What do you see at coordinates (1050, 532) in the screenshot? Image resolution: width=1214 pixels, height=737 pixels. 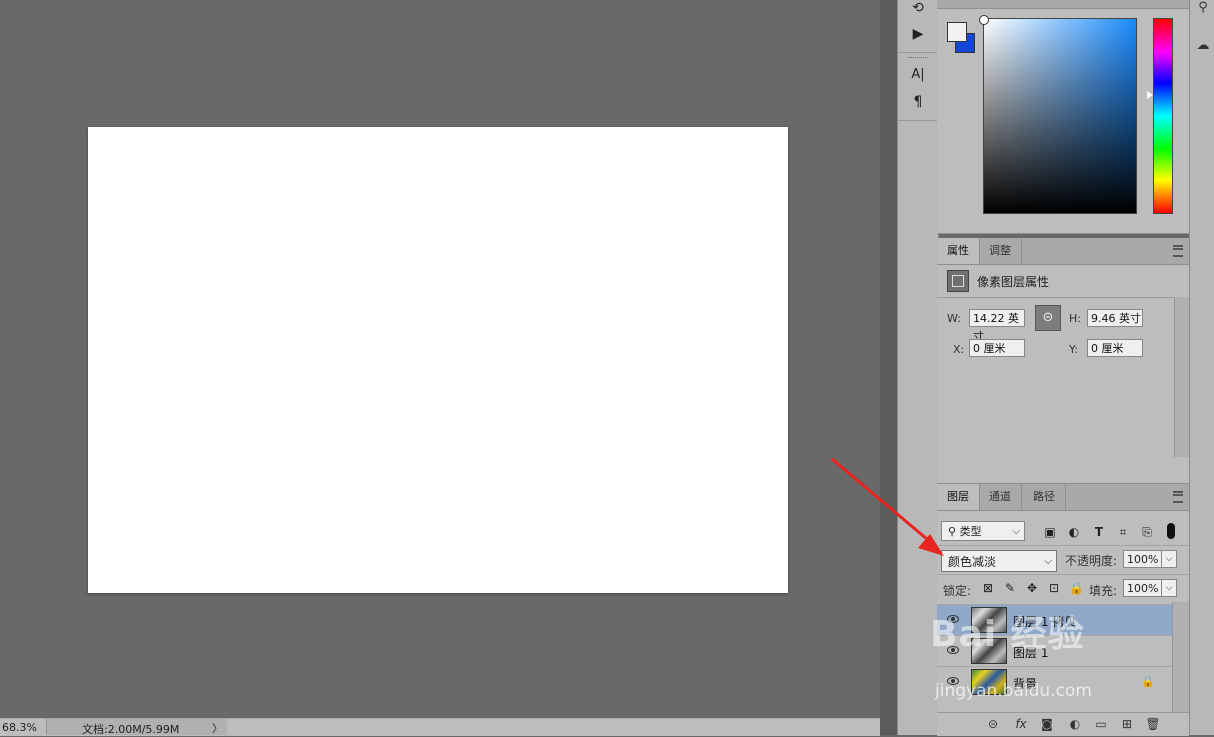 I see `filter-pixel-icon: ▣` at bounding box center [1050, 532].